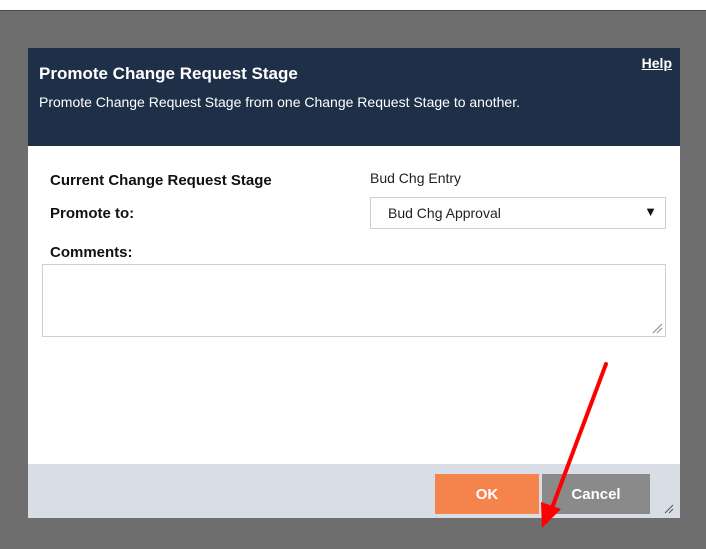 Image resolution: width=706 pixels, height=549 pixels. Describe the element at coordinates (657, 63) in the screenshot. I see `help-link: Help` at that location.